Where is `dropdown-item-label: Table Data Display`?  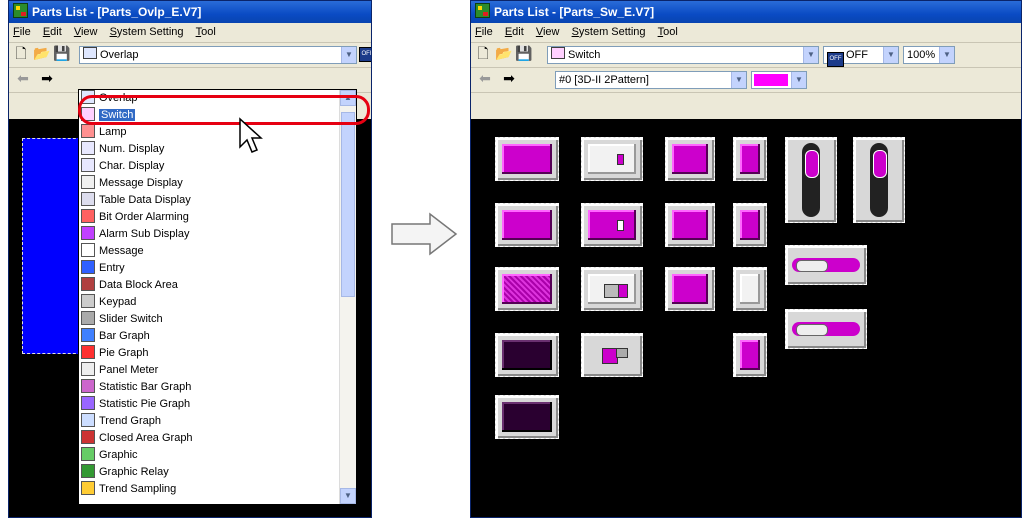 dropdown-item-label: Table Data Display is located at coordinates (145, 200).